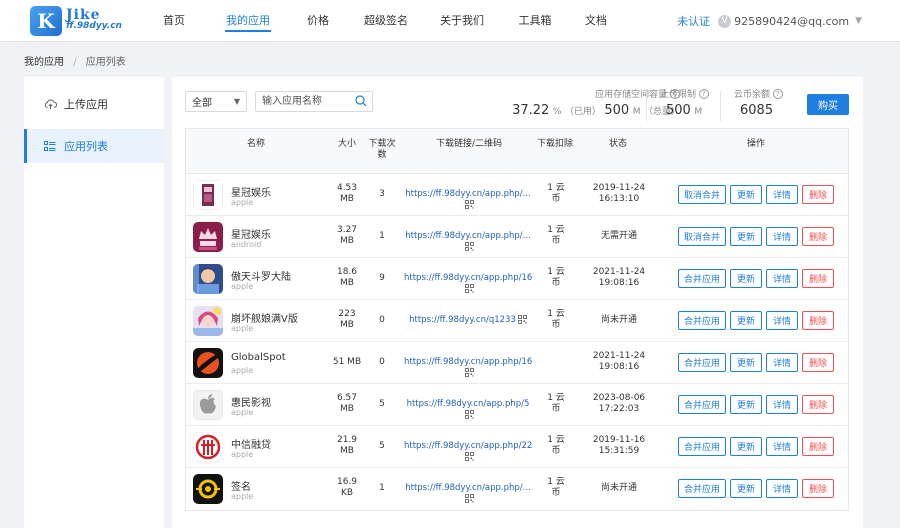 The width and height of the screenshot is (900, 528). Describe the element at coordinates (580, 109) in the screenshot. I see `storage-stat: 应用存储空间容量 ? 37.22 % （已用） 500 M （总量）` at that location.